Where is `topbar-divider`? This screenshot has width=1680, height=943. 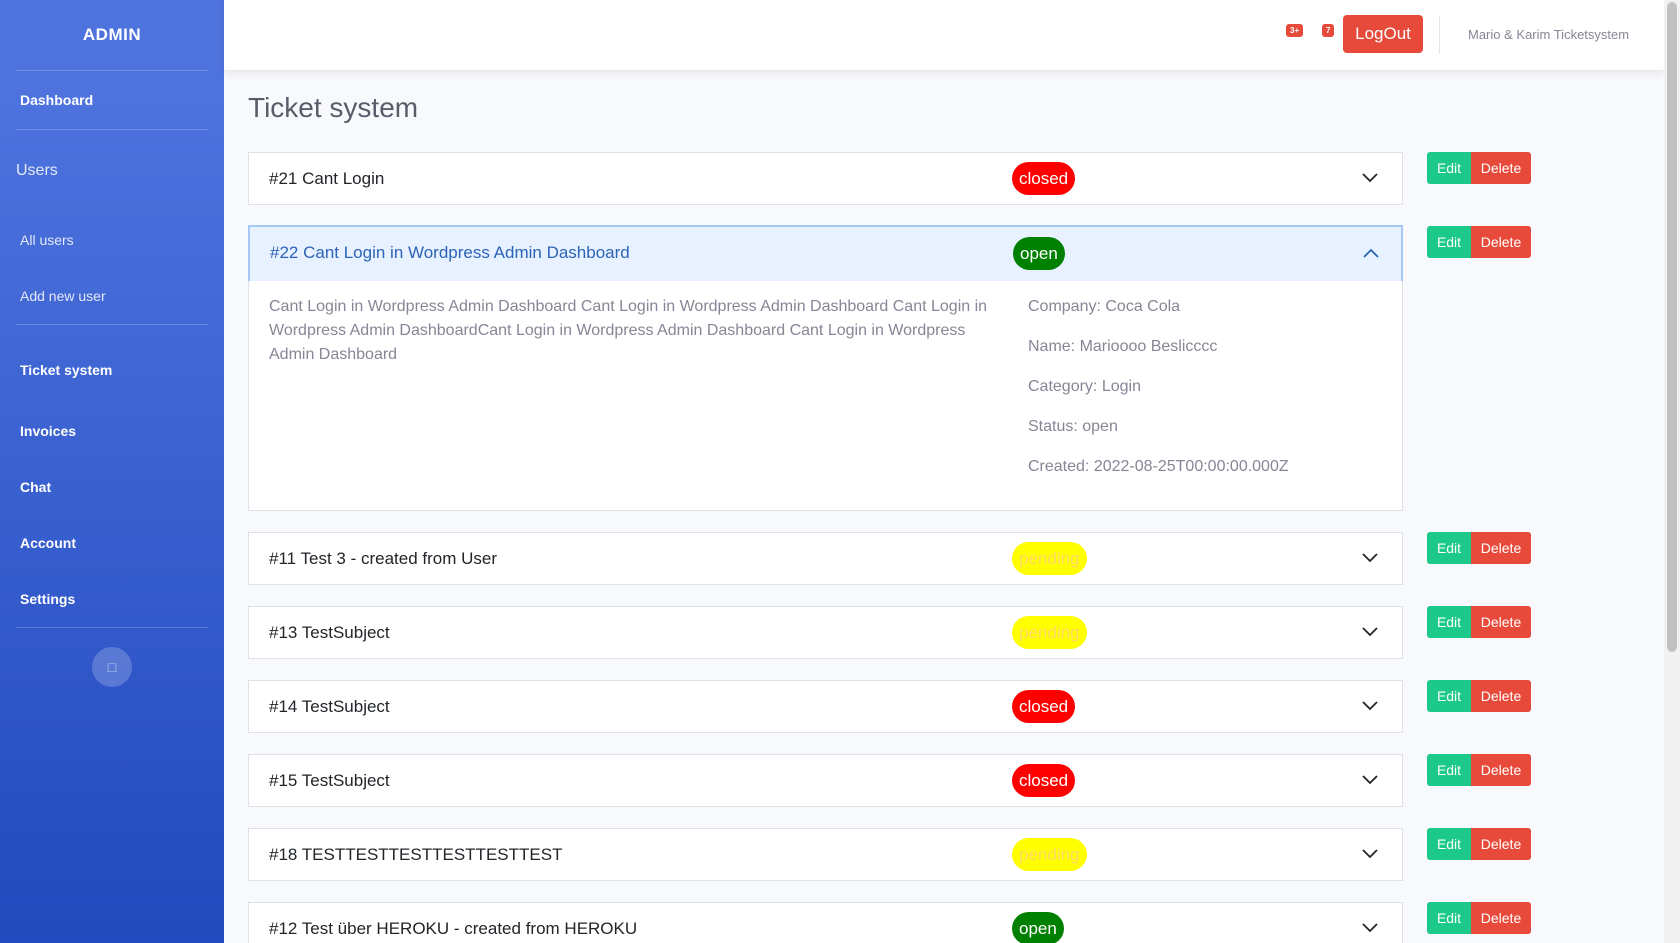
topbar-divider is located at coordinates (1439, 35).